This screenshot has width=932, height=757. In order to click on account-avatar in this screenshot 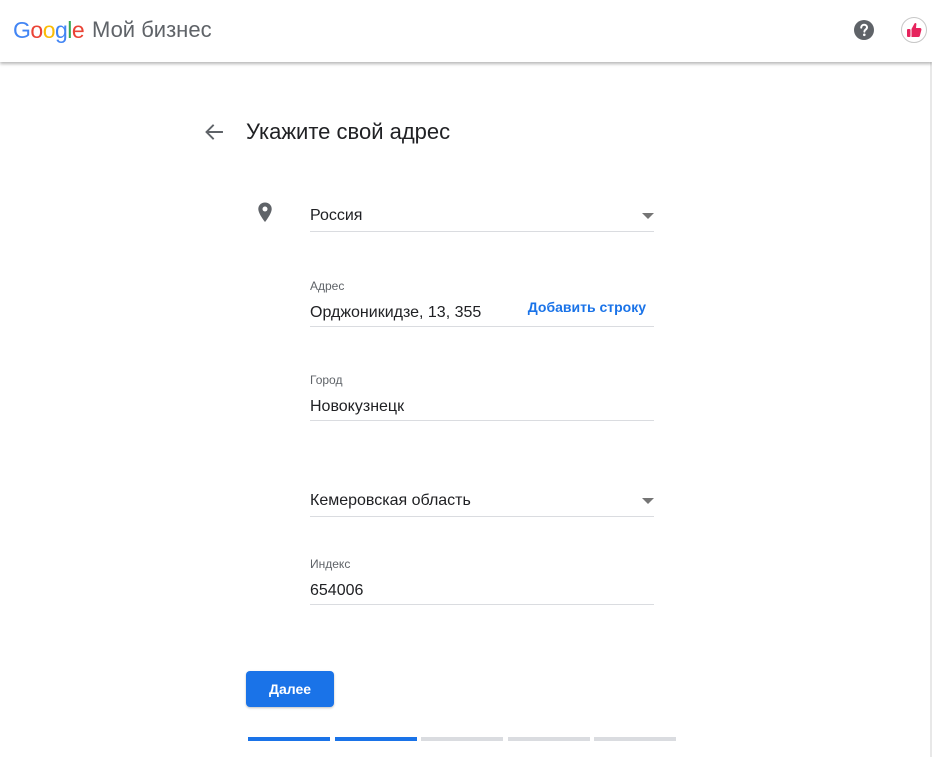, I will do `click(914, 30)`.